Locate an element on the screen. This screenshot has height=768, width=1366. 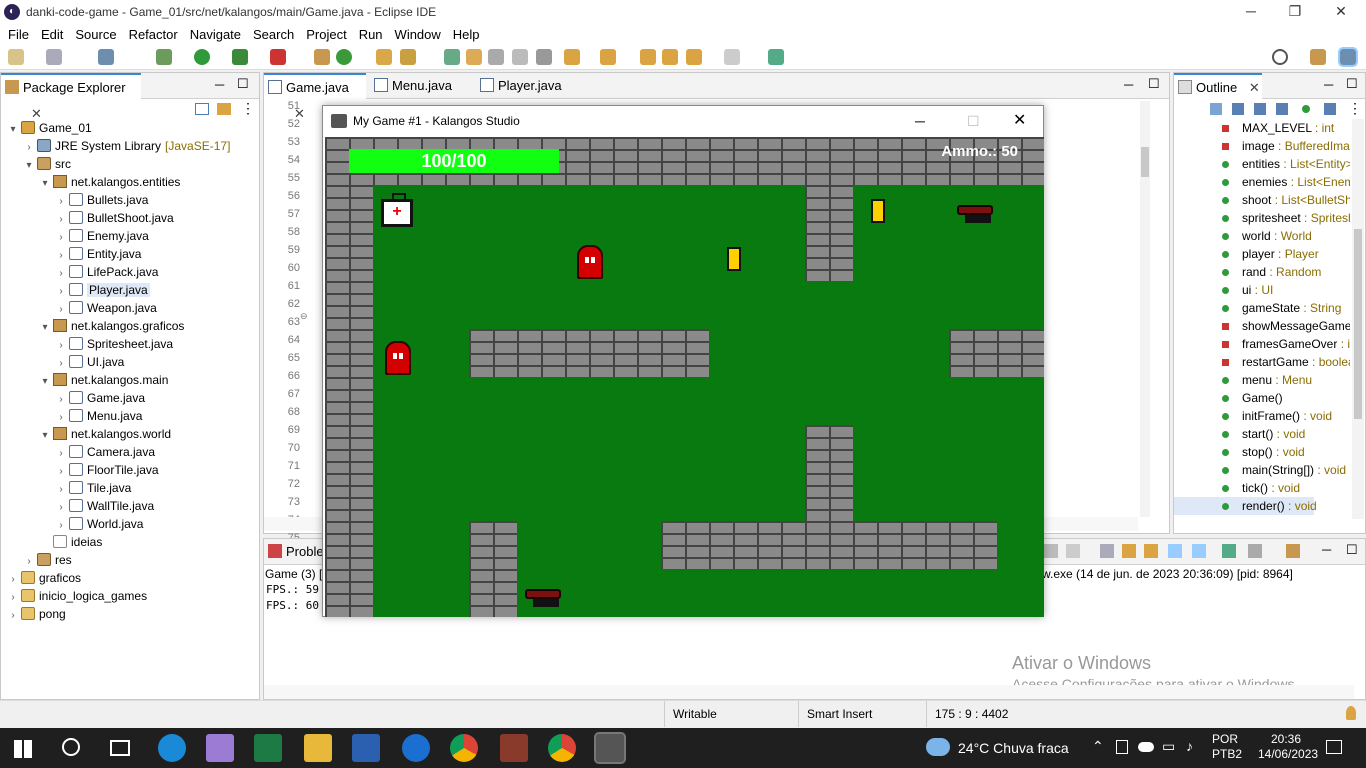
tree-item: › Tile.java is located at coordinates (93, 488).